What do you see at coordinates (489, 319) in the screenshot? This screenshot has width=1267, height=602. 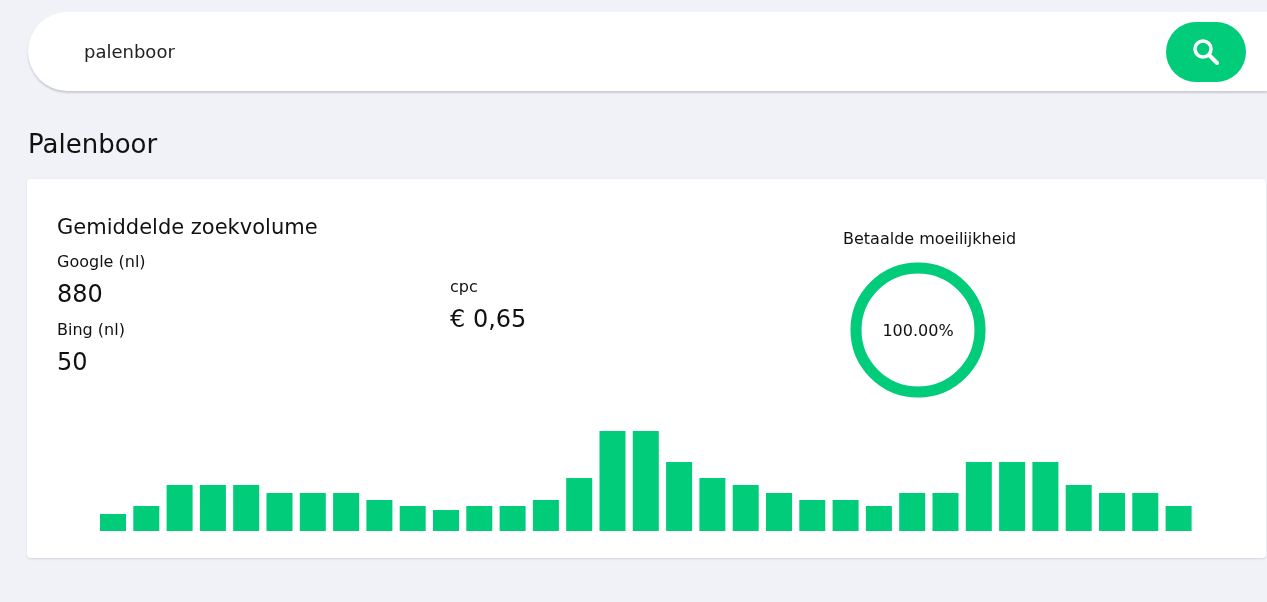 I see `cpc-value: € 0,65` at bounding box center [489, 319].